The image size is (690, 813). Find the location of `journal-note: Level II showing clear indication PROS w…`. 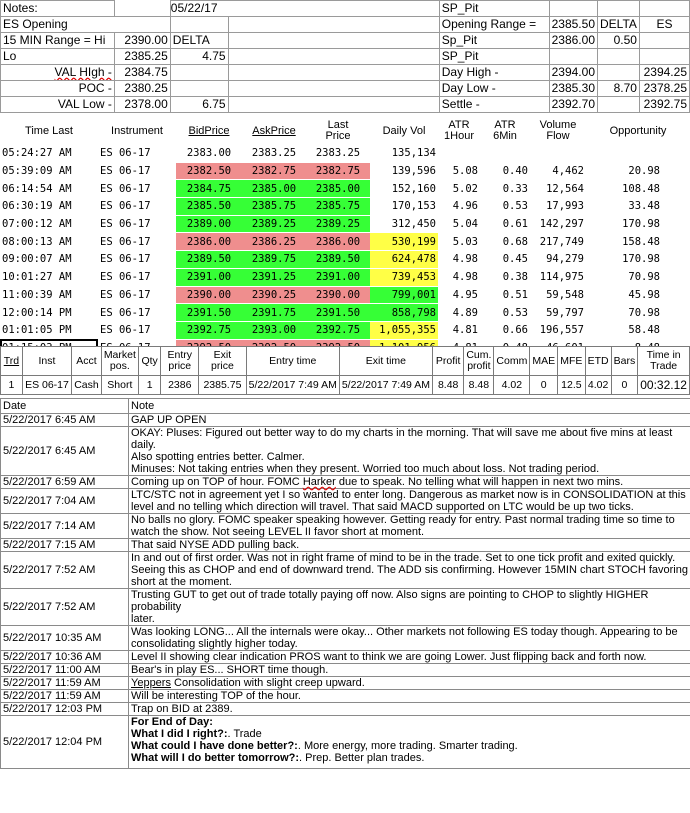

journal-note: Level II showing clear indication PROS w… is located at coordinates (409, 657).